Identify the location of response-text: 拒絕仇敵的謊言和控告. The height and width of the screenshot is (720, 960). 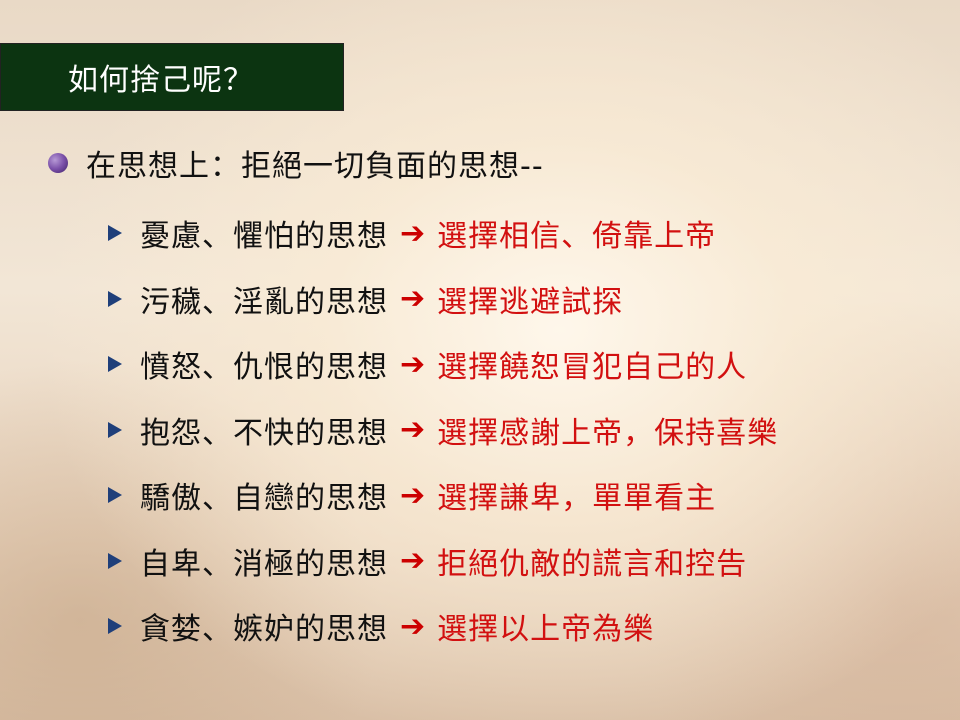
(592, 564).